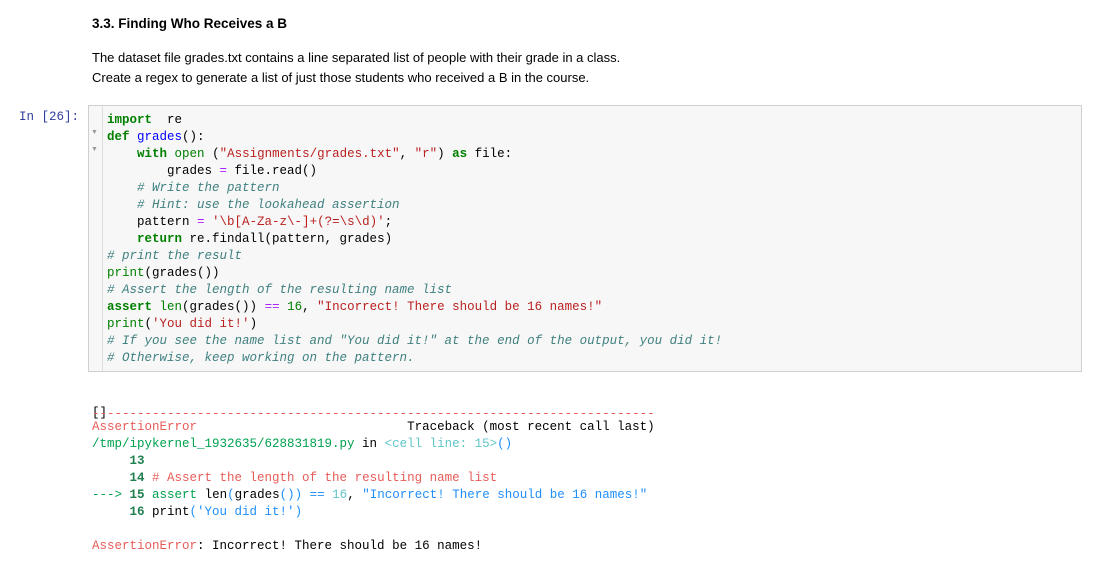 This screenshot has width=1105, height=583. What do you see at coordinates (414, 188) in the screenshot?
I see `code-line: # Write the pattern` at bounding box center [414, 188].